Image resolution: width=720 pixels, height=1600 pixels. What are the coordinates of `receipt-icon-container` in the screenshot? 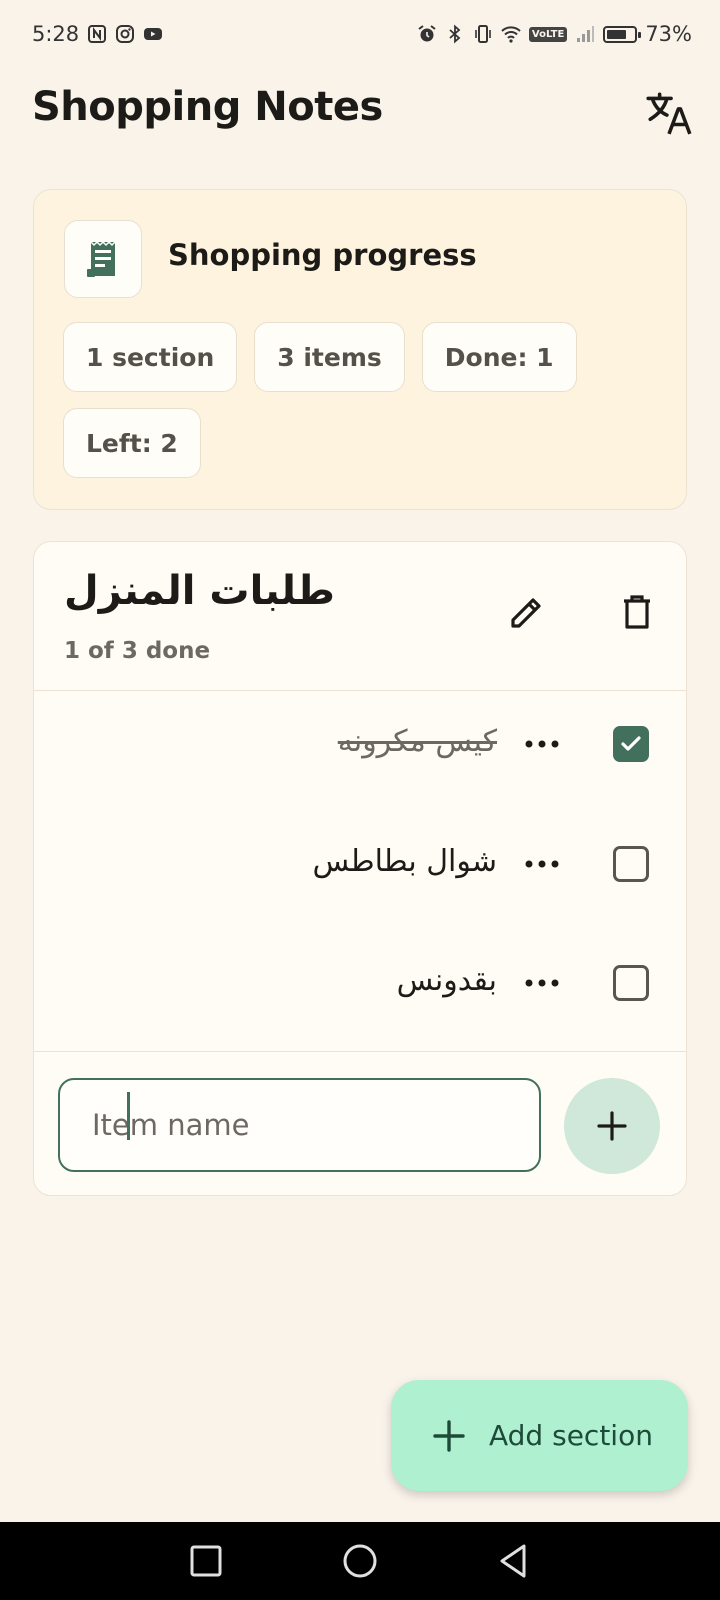 It's located at (103, 259).